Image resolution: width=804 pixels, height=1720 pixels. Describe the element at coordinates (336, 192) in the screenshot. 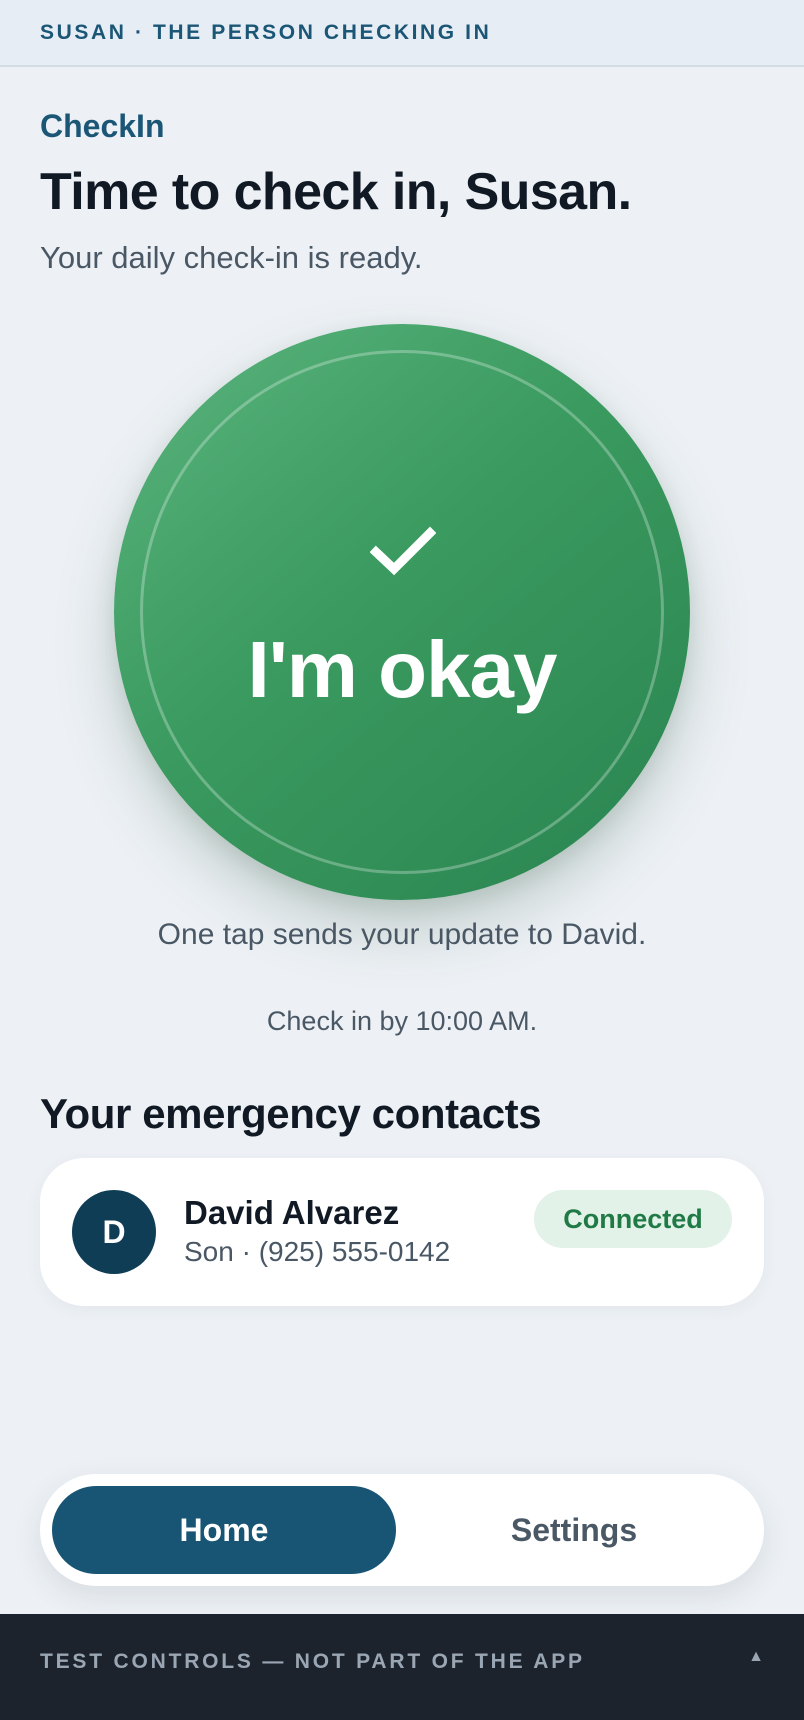

I see `page-title: Time to check in, Susan.` at that location.